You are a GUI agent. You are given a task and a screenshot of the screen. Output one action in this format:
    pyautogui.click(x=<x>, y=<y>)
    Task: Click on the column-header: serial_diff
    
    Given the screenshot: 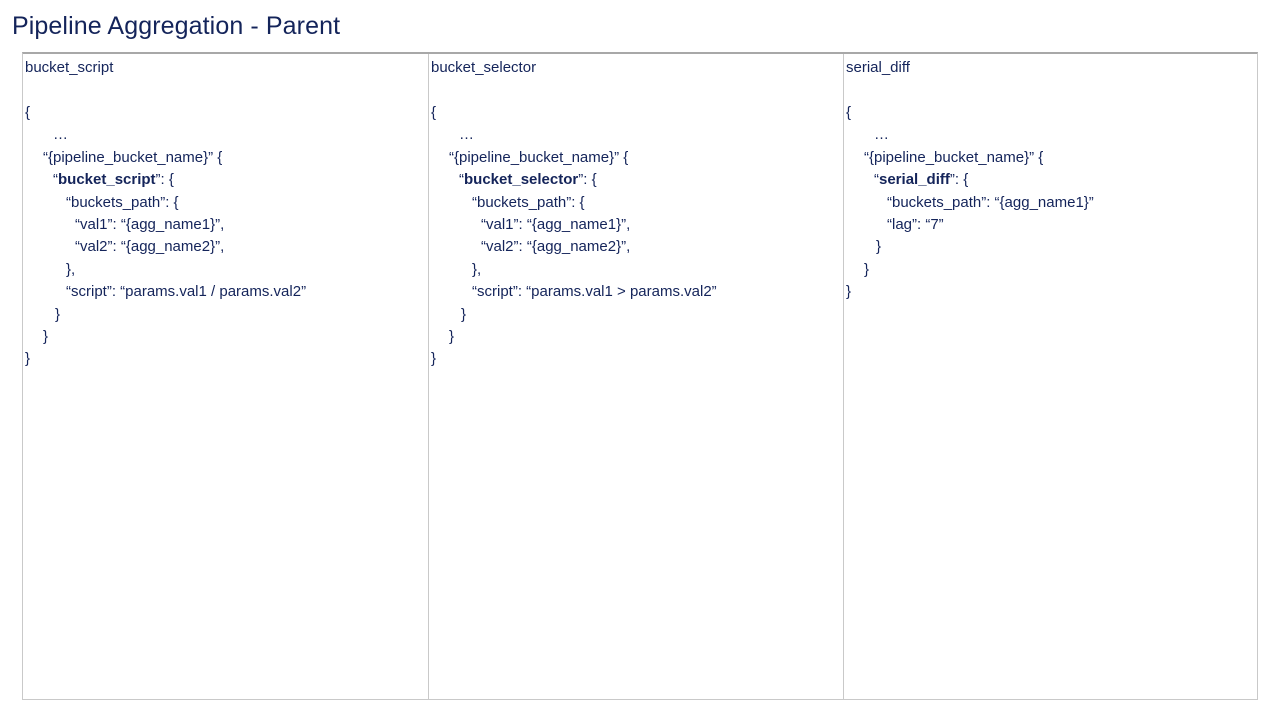 What is the action you would take?
    pyautogui.click(x=878, y=67)
    